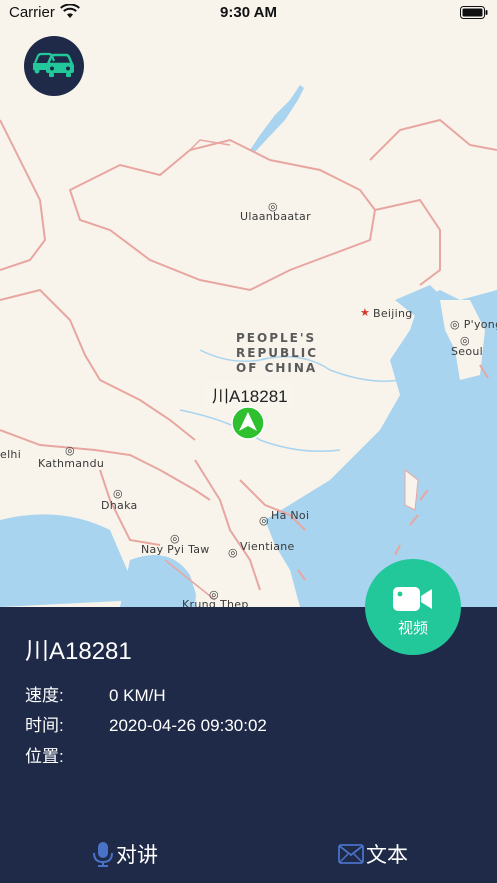  Describe the element at coordinates (95, 693) in the screenshot. I see `speed-row: 速度: 0 KM/H` at that location.